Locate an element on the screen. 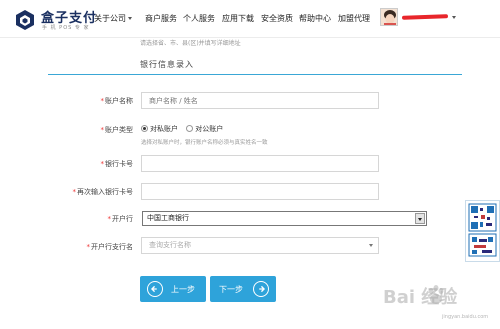 The height and width of the screenshot is (329, 500). avatar is located at coordinates (389, 17).